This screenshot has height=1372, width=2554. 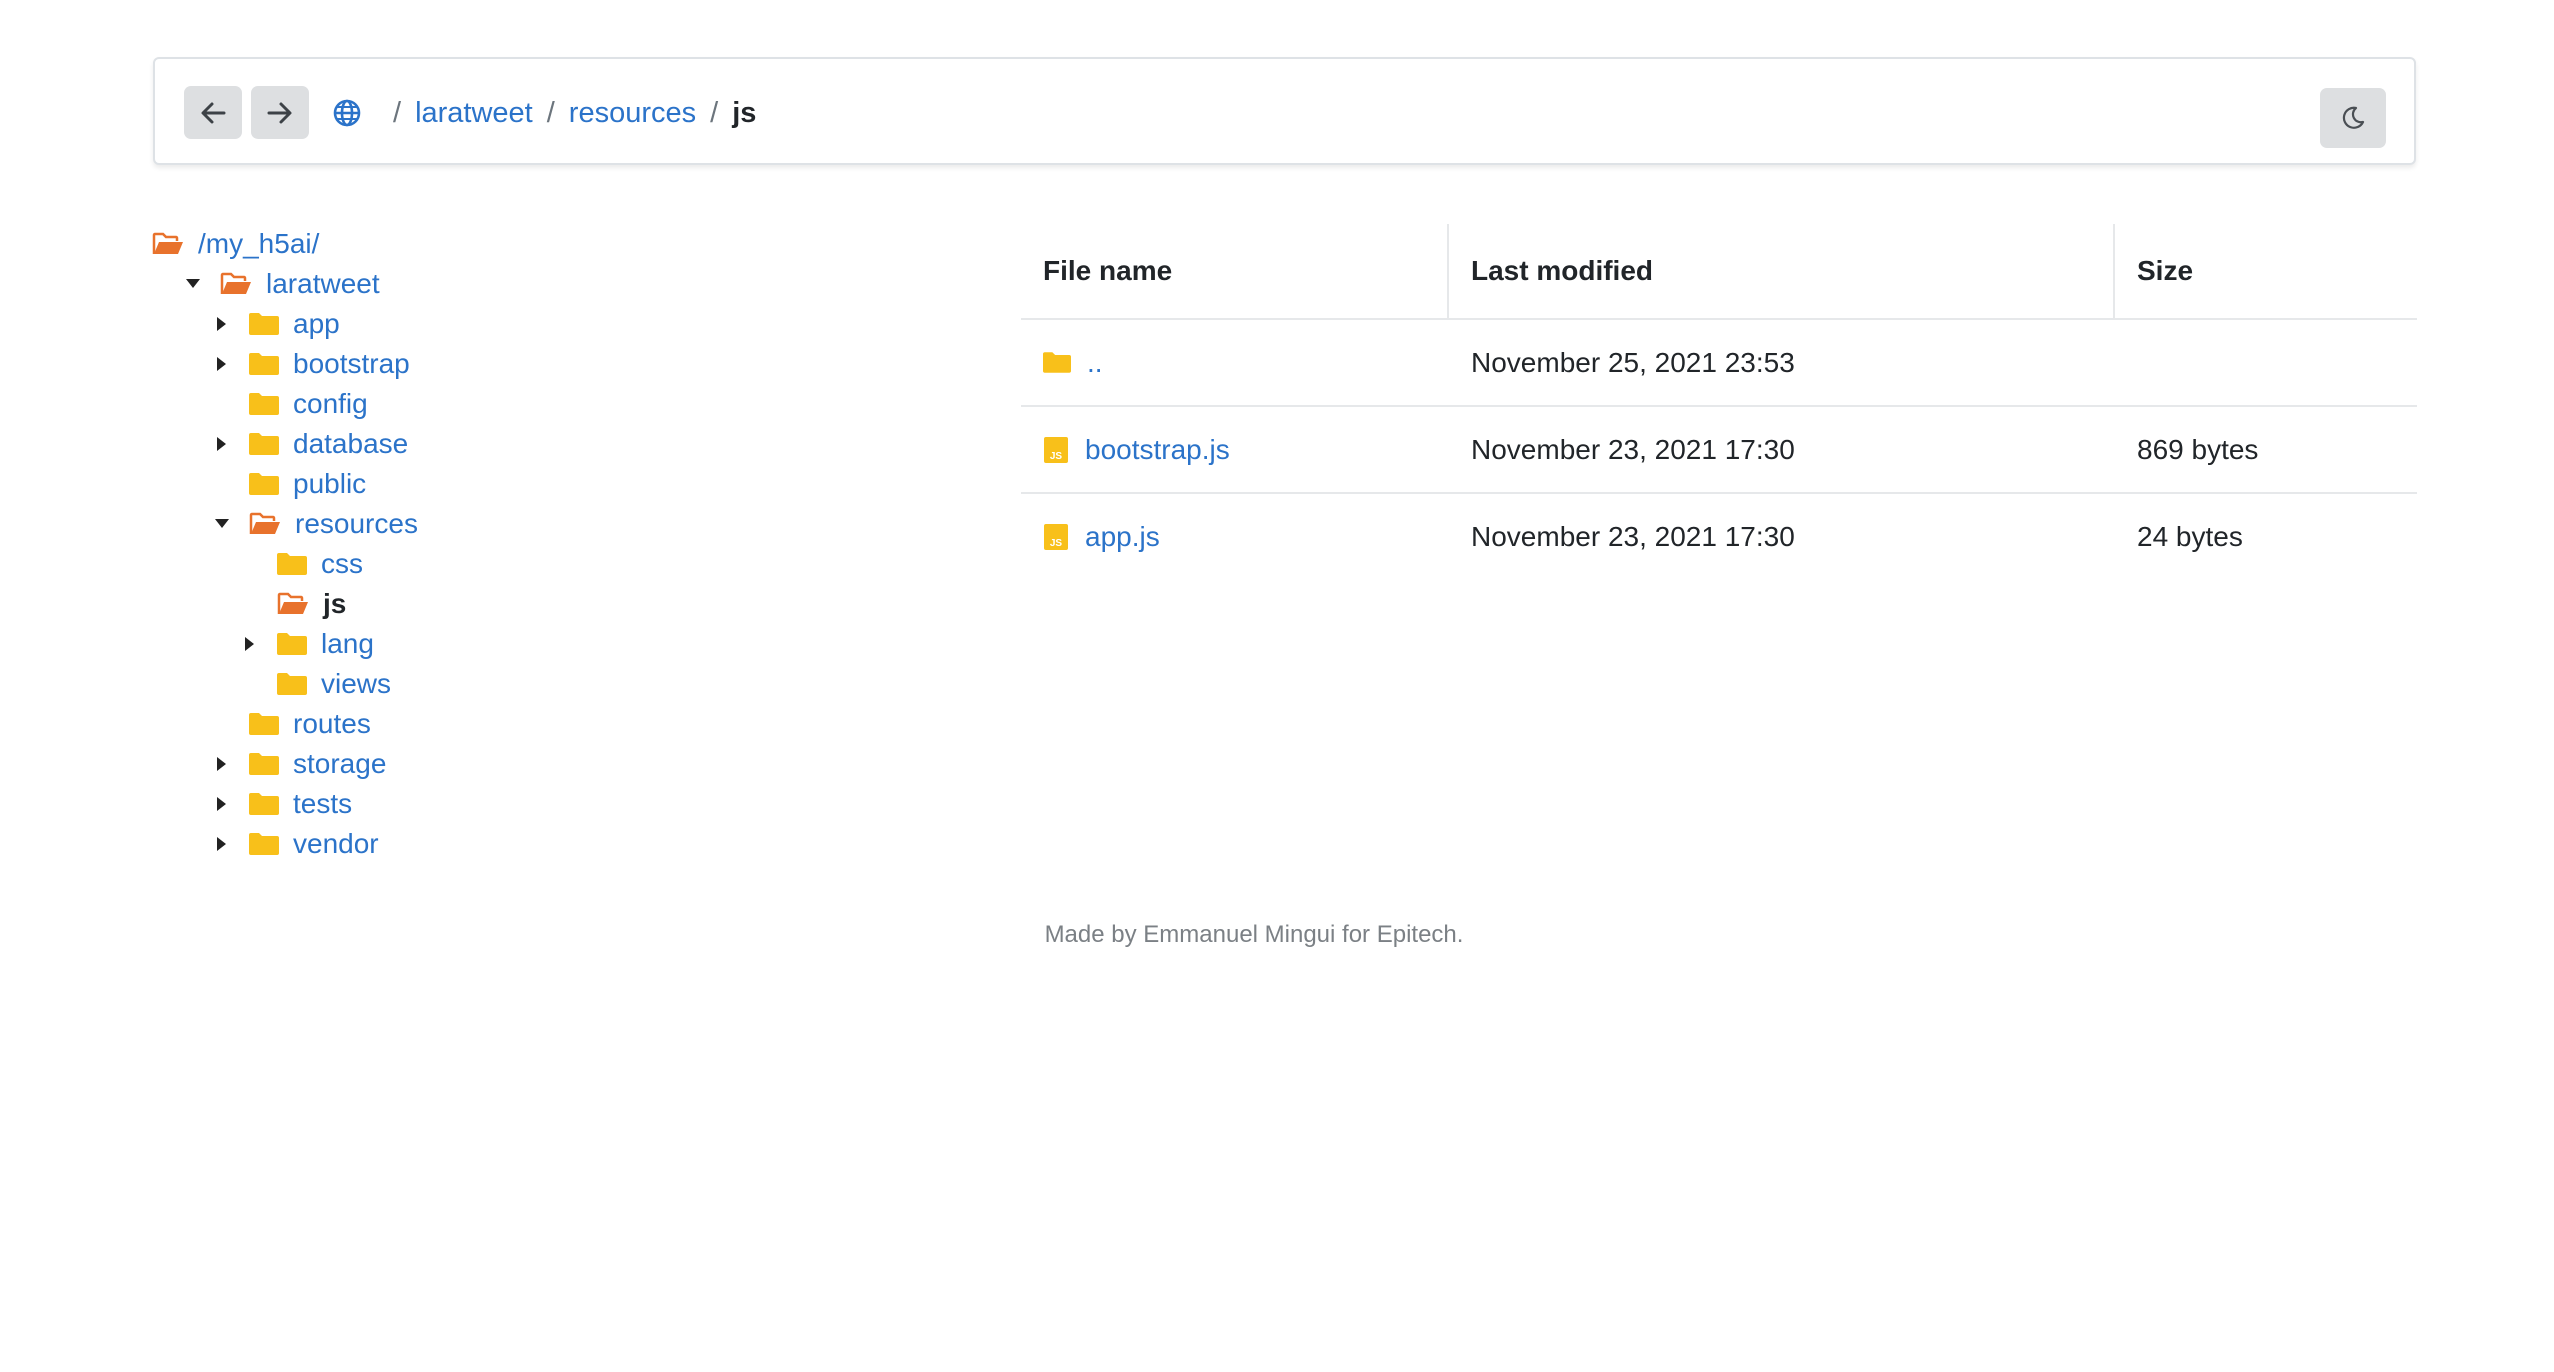 What do you see at coordinates (323, 283) in the screenshot?
I see `tree-item-label: laratweet` at bounding box center [323, 283].